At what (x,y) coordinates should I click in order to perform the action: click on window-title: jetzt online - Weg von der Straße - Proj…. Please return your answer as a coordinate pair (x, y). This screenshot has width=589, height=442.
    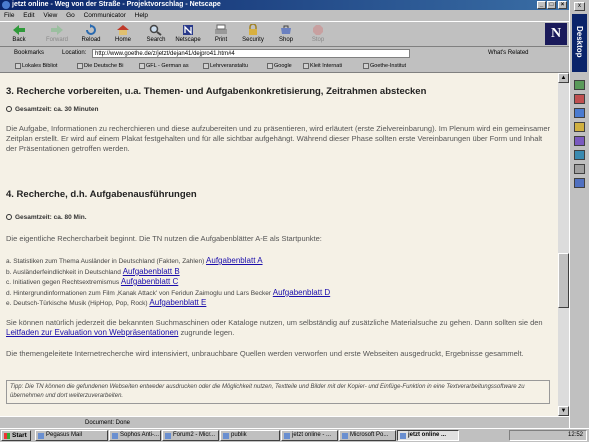
    Looking at the image, I should click on (116, 4).